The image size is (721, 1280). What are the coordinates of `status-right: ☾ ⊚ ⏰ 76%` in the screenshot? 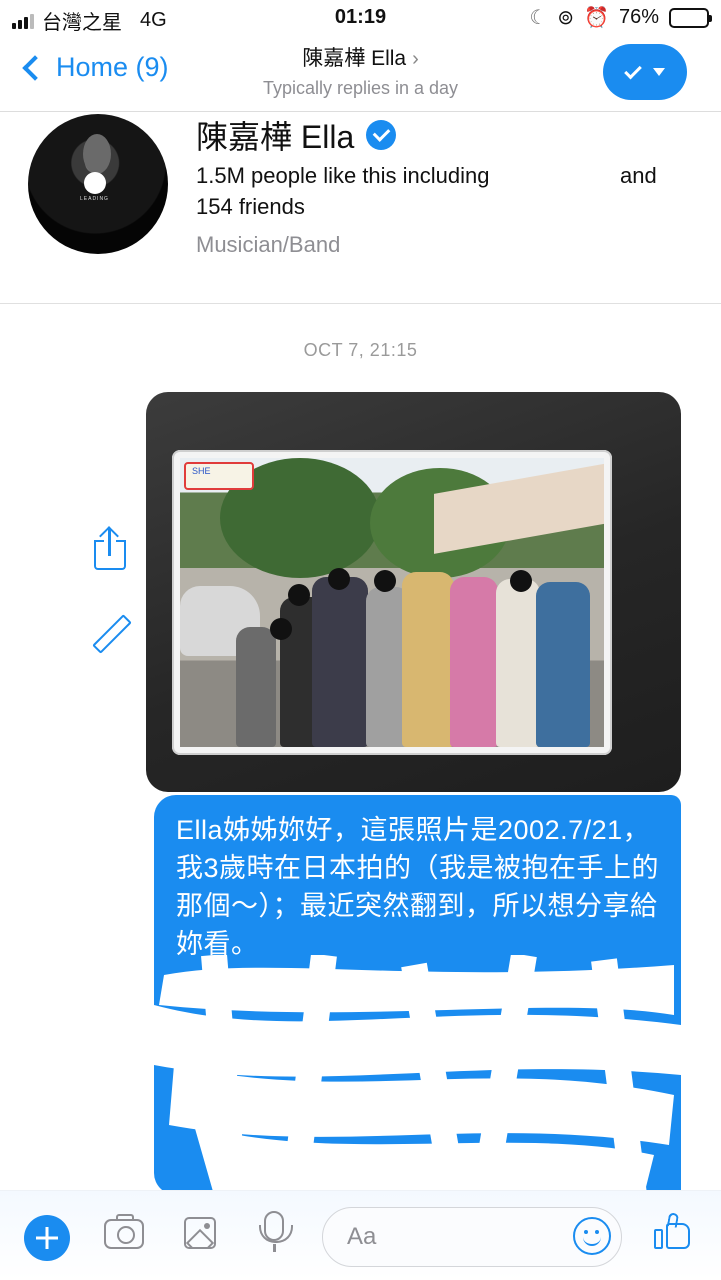 It's located at (620, 17).